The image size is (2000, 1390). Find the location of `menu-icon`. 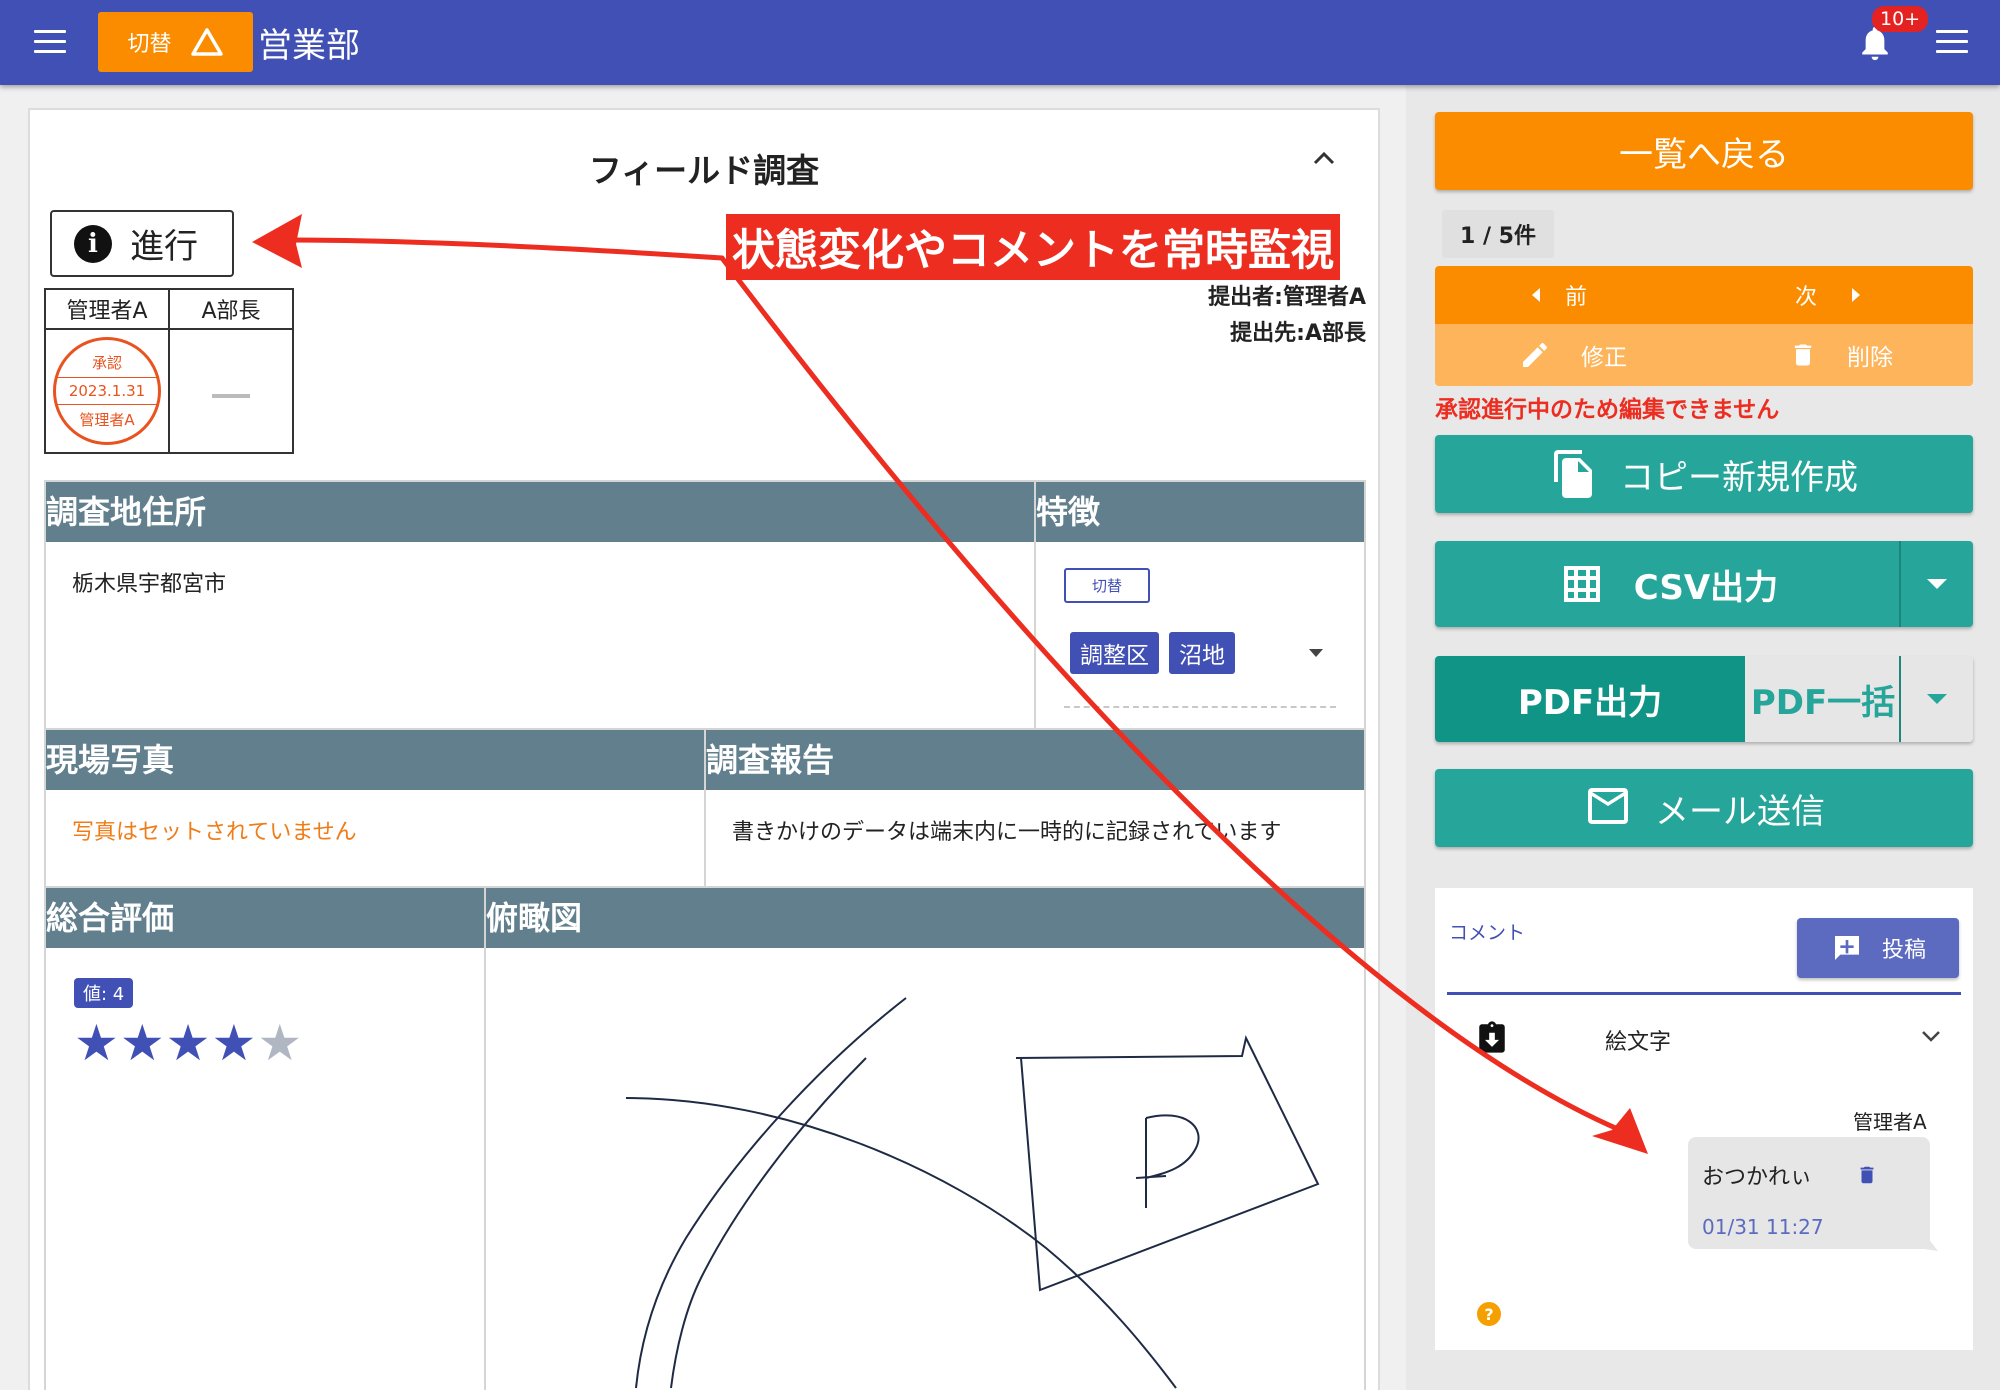

menu-icon is located at coordinates (50, 42).